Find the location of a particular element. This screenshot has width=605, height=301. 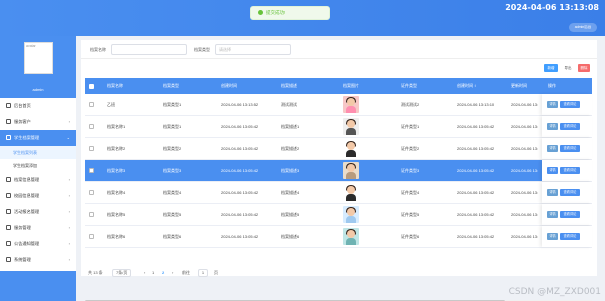

goto-label: 前往 is located at coordinates (186, 272).